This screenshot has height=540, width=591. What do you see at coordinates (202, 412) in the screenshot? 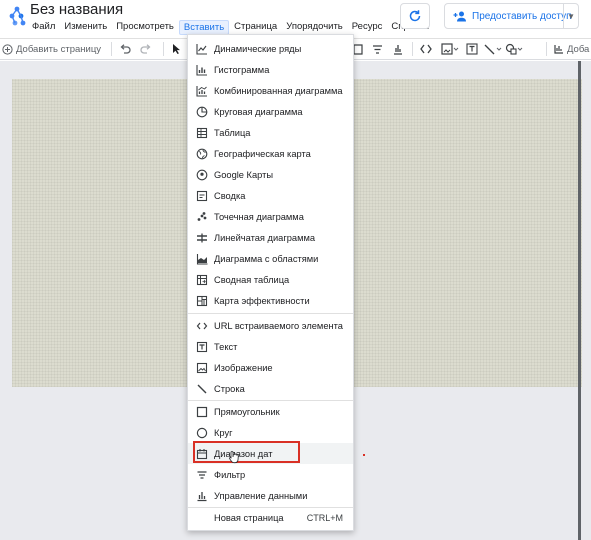
I see `rectangle-icon` at bounding box center [202, 412].